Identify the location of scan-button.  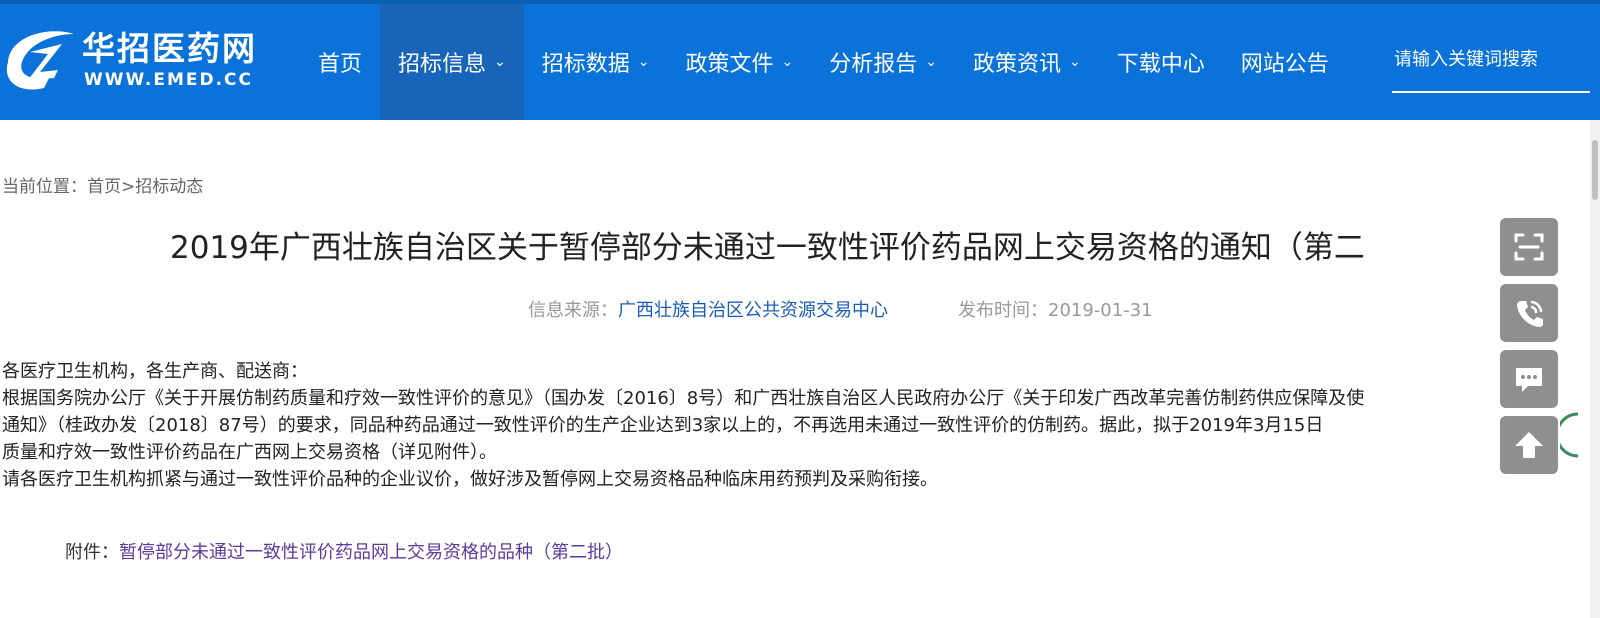
(1529, 247).